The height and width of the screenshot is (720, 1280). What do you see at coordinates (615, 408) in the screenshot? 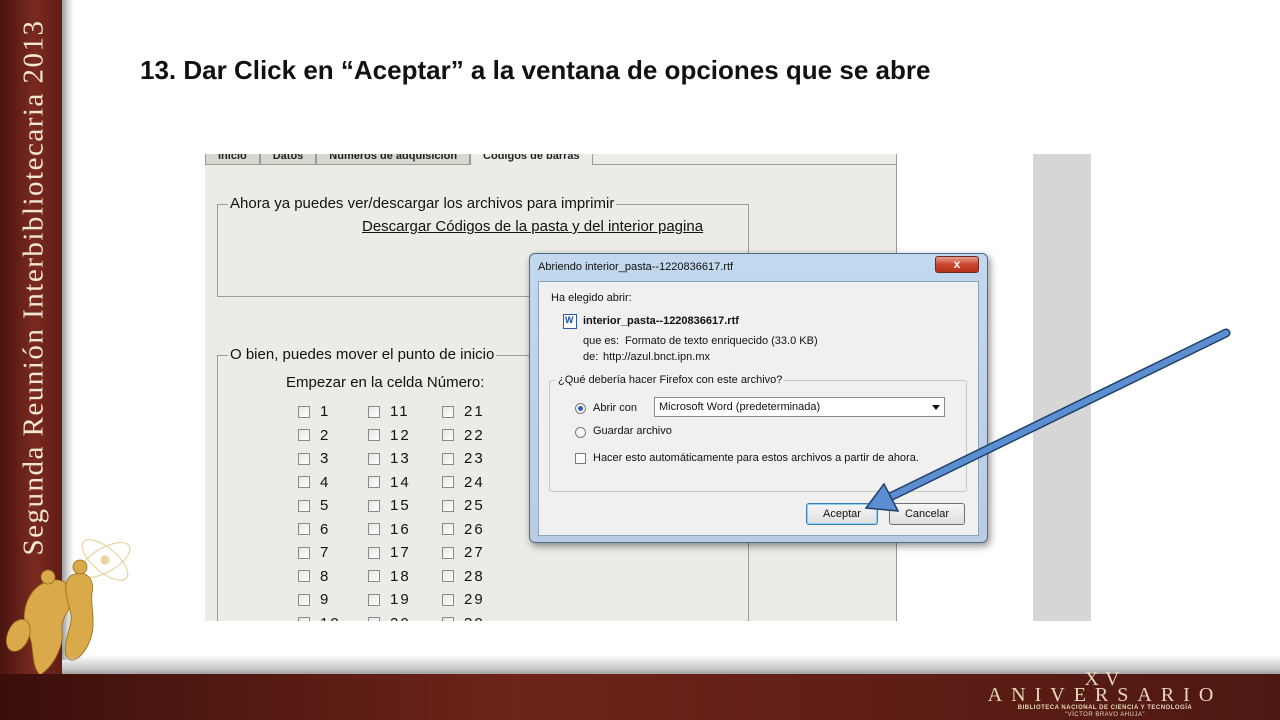
I see `open-with-label: Abrir con` at bounding box center [615, 408].